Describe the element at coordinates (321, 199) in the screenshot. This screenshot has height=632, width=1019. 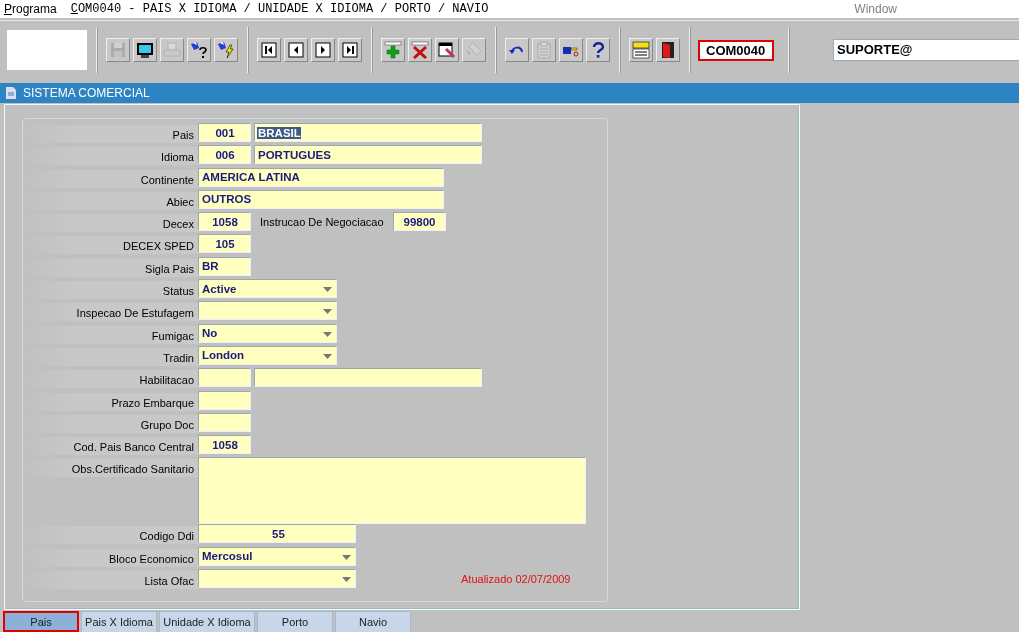
I see `text-field: OUTROS` at that location.